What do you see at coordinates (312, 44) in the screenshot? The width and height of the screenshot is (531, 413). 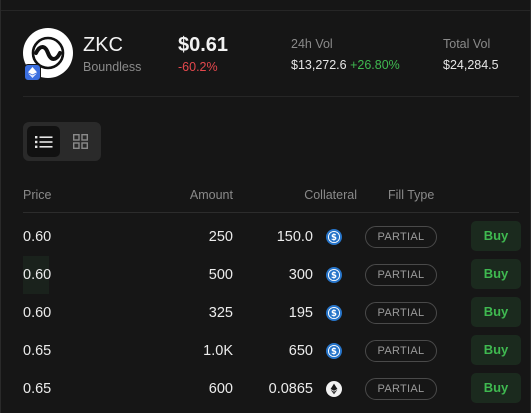 I see `vol24-label: 24h Vol` at bounding box center [312, 44].